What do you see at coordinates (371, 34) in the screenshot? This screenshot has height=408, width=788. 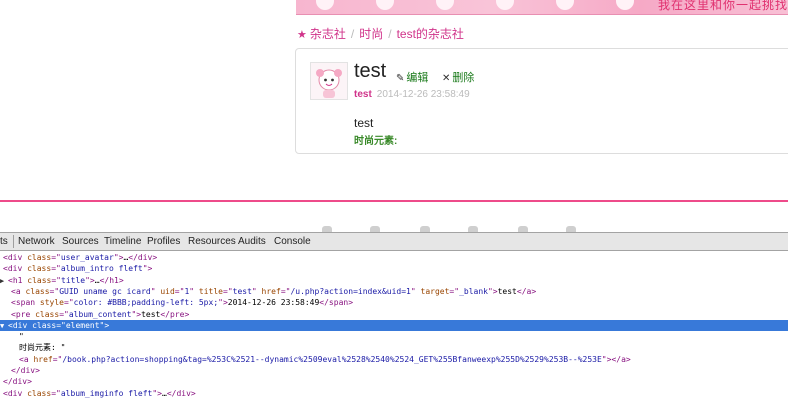 I see `breadcrumb-item-fashion: 时尚` at bounding box center [371, 34].